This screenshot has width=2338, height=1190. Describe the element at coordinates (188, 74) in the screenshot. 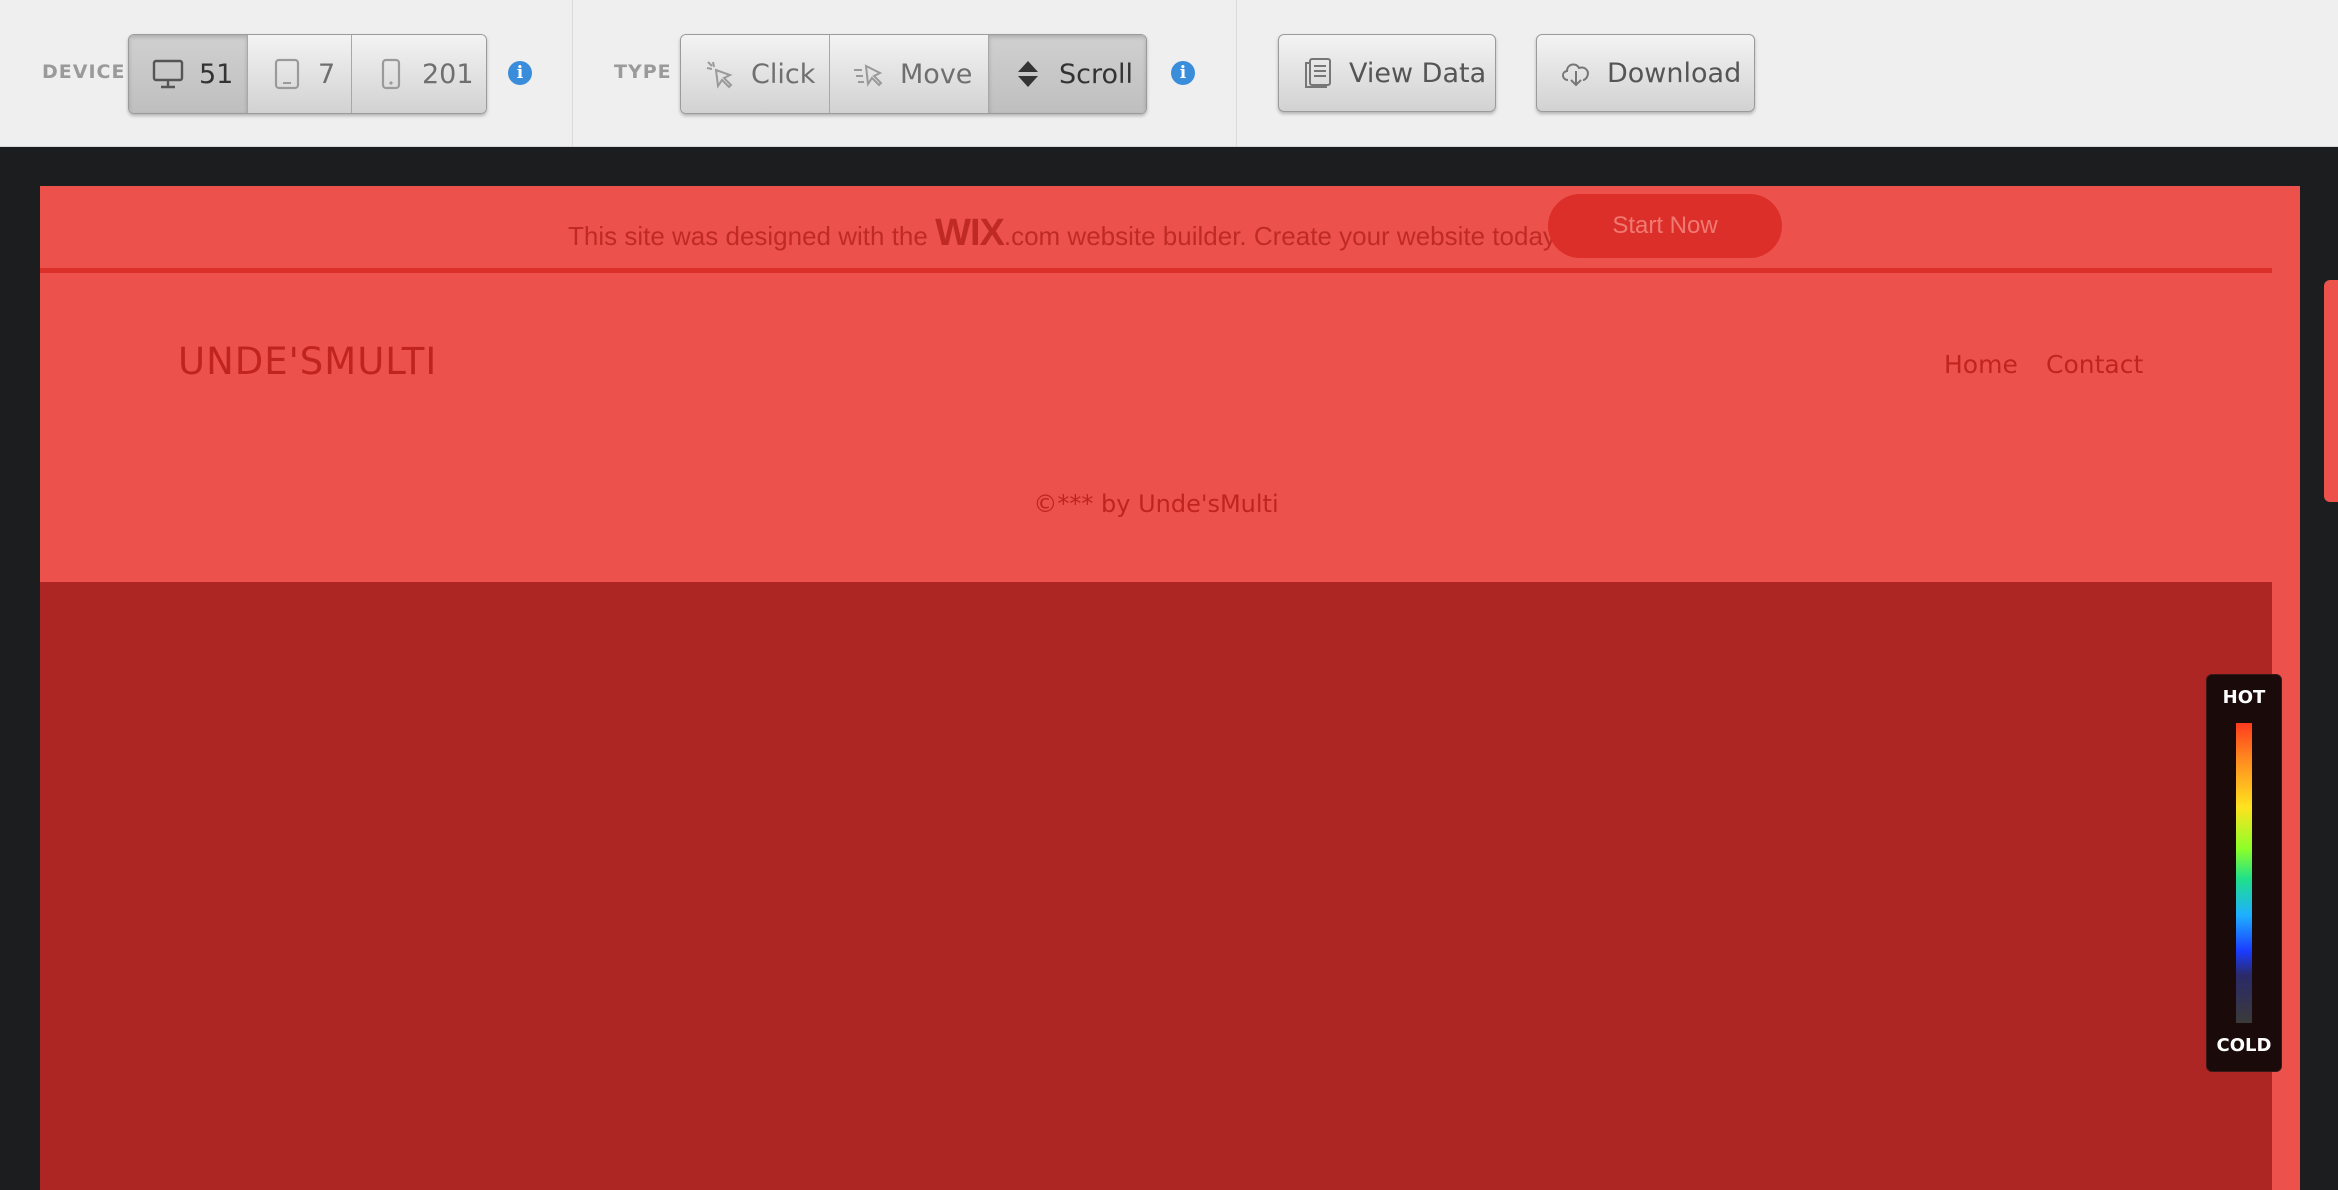

I see `device-desktop-button: 51` at that location.